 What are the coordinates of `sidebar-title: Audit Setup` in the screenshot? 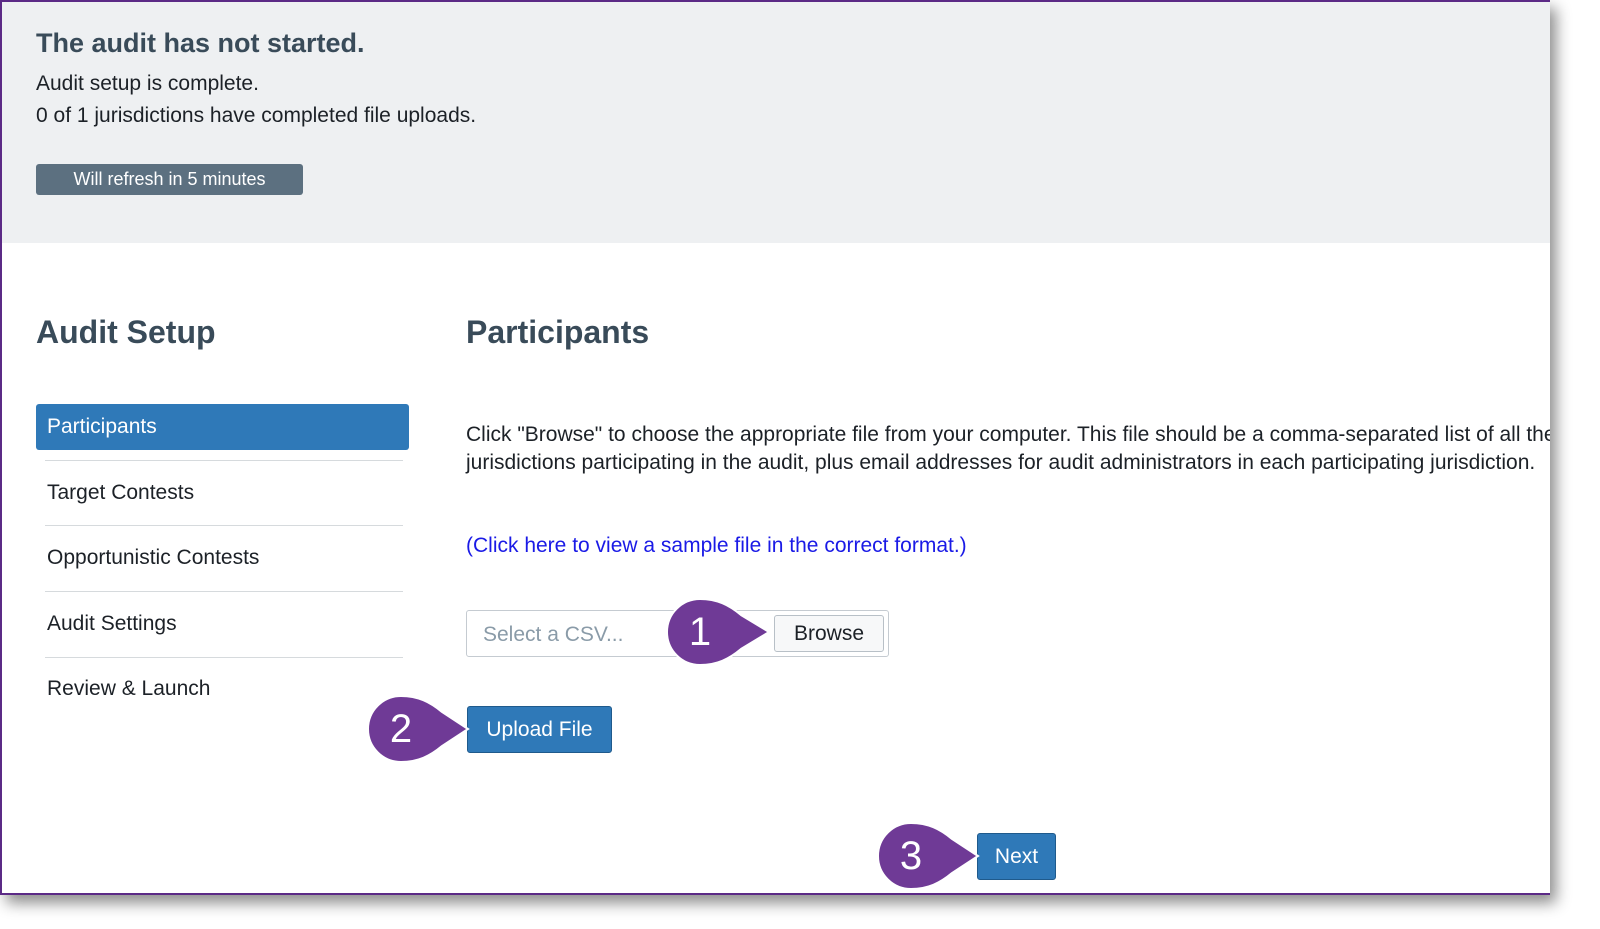 It's located at (126, 332).